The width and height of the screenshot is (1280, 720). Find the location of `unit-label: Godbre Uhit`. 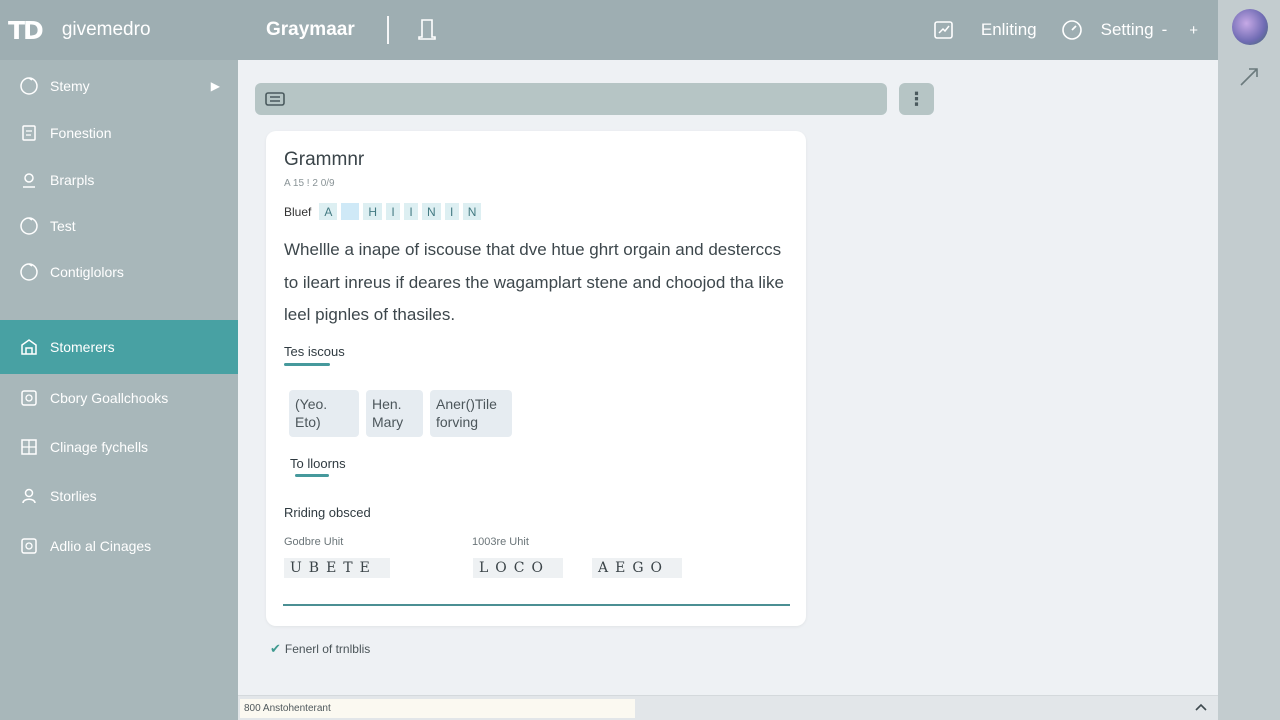

unit-label: Godbre Uhit is located at coordinates (314, 542).